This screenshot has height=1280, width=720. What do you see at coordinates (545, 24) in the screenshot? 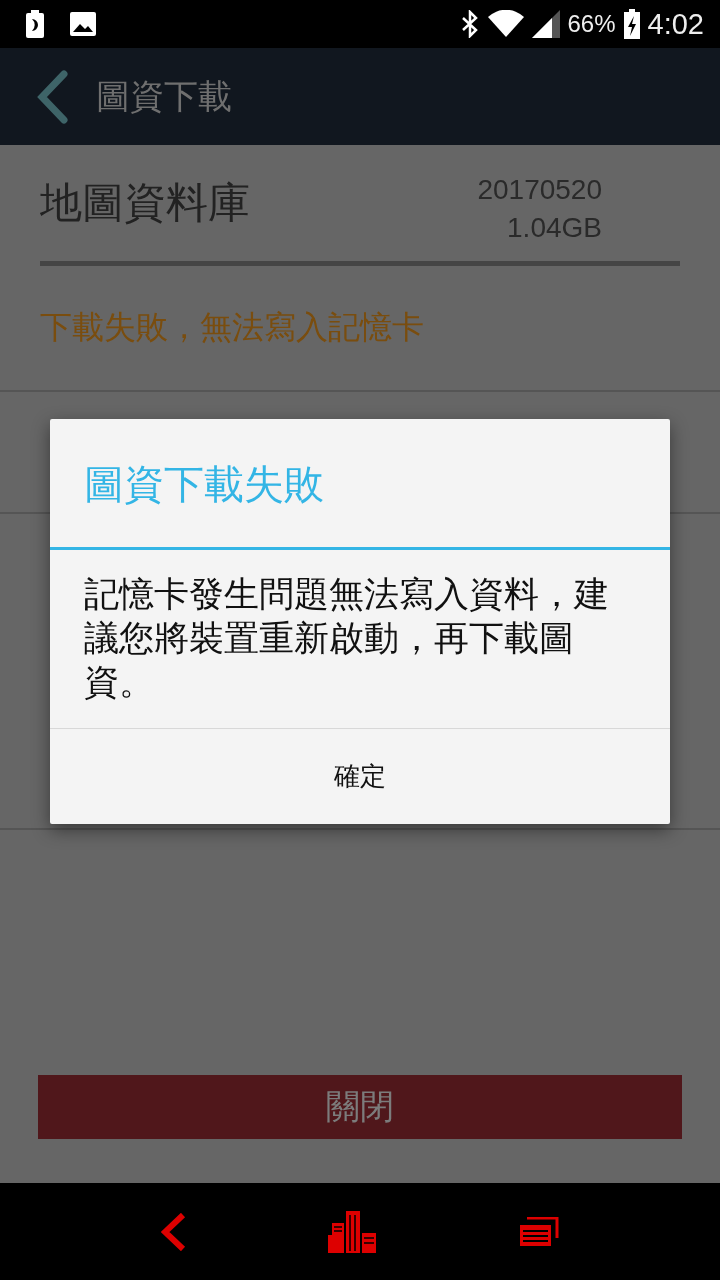
I see `signal-icon` at bounding box center [545, 24].